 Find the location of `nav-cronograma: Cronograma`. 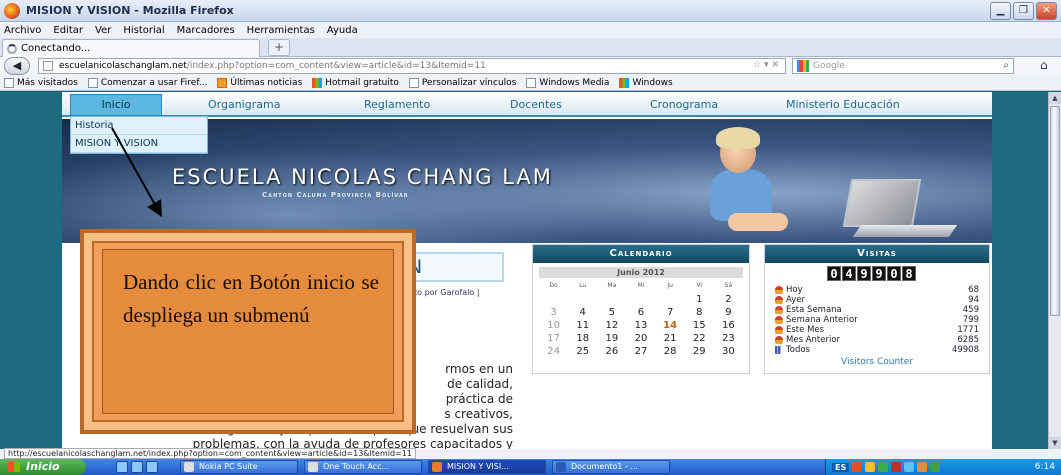

nav-cronograma: Cronograma is located at coordinates (684, 104).